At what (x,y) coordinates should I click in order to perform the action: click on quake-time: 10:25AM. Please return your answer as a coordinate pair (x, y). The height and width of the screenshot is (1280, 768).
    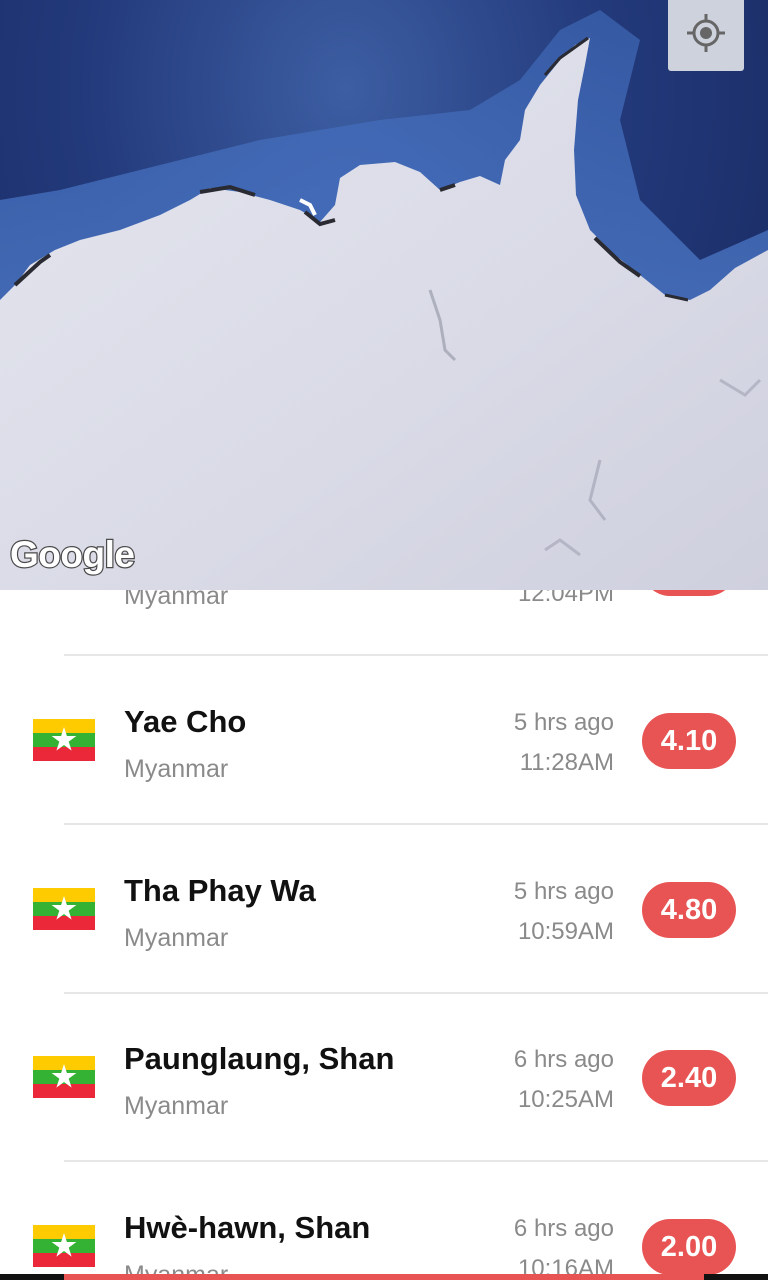
    Looking at the image, I should click on (565, 1099).